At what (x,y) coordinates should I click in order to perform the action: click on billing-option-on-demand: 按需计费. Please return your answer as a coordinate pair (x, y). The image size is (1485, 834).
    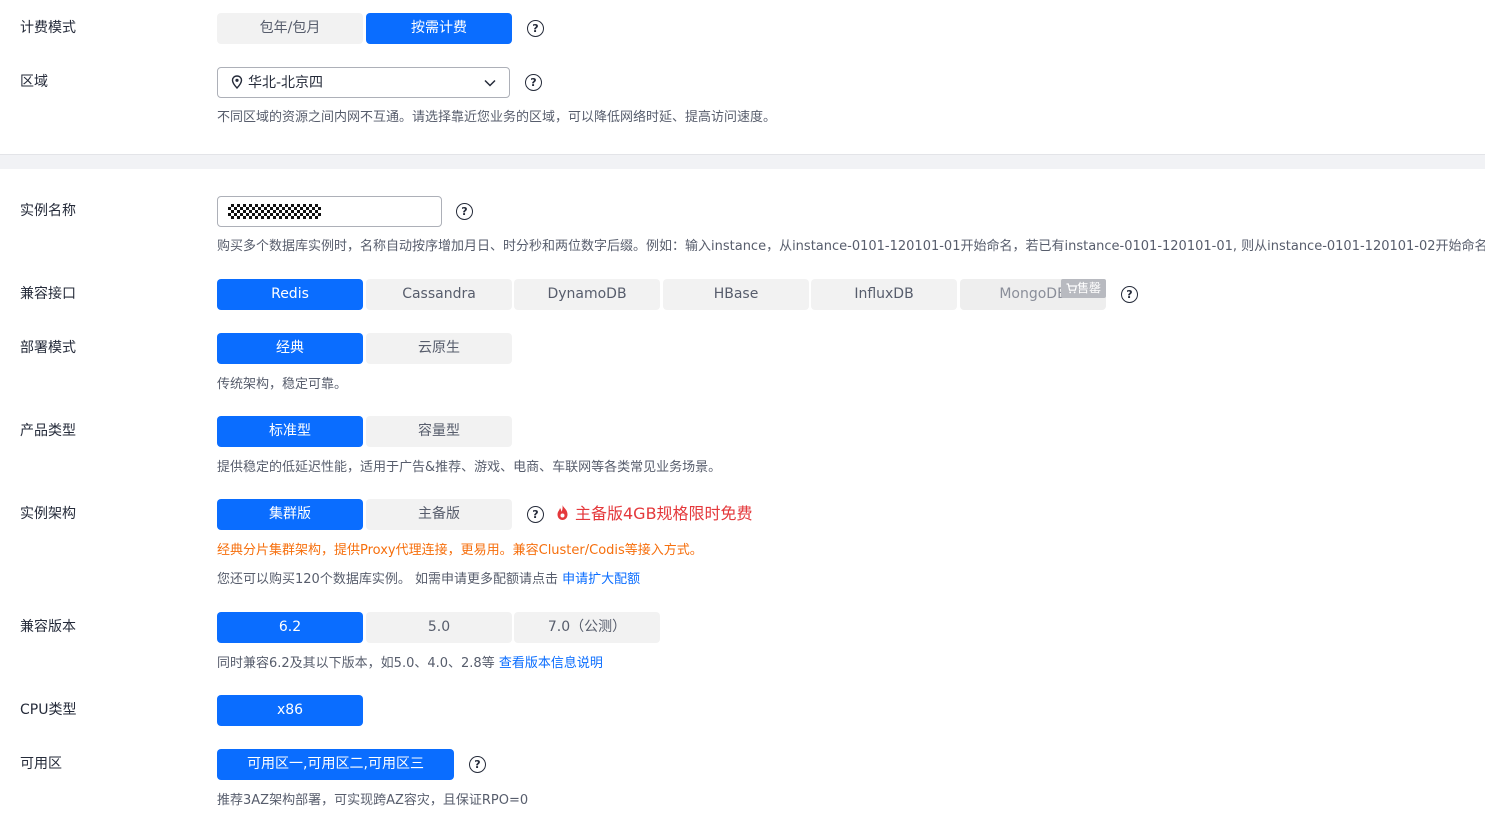
    Looking at the image, I should click on (439, 28).